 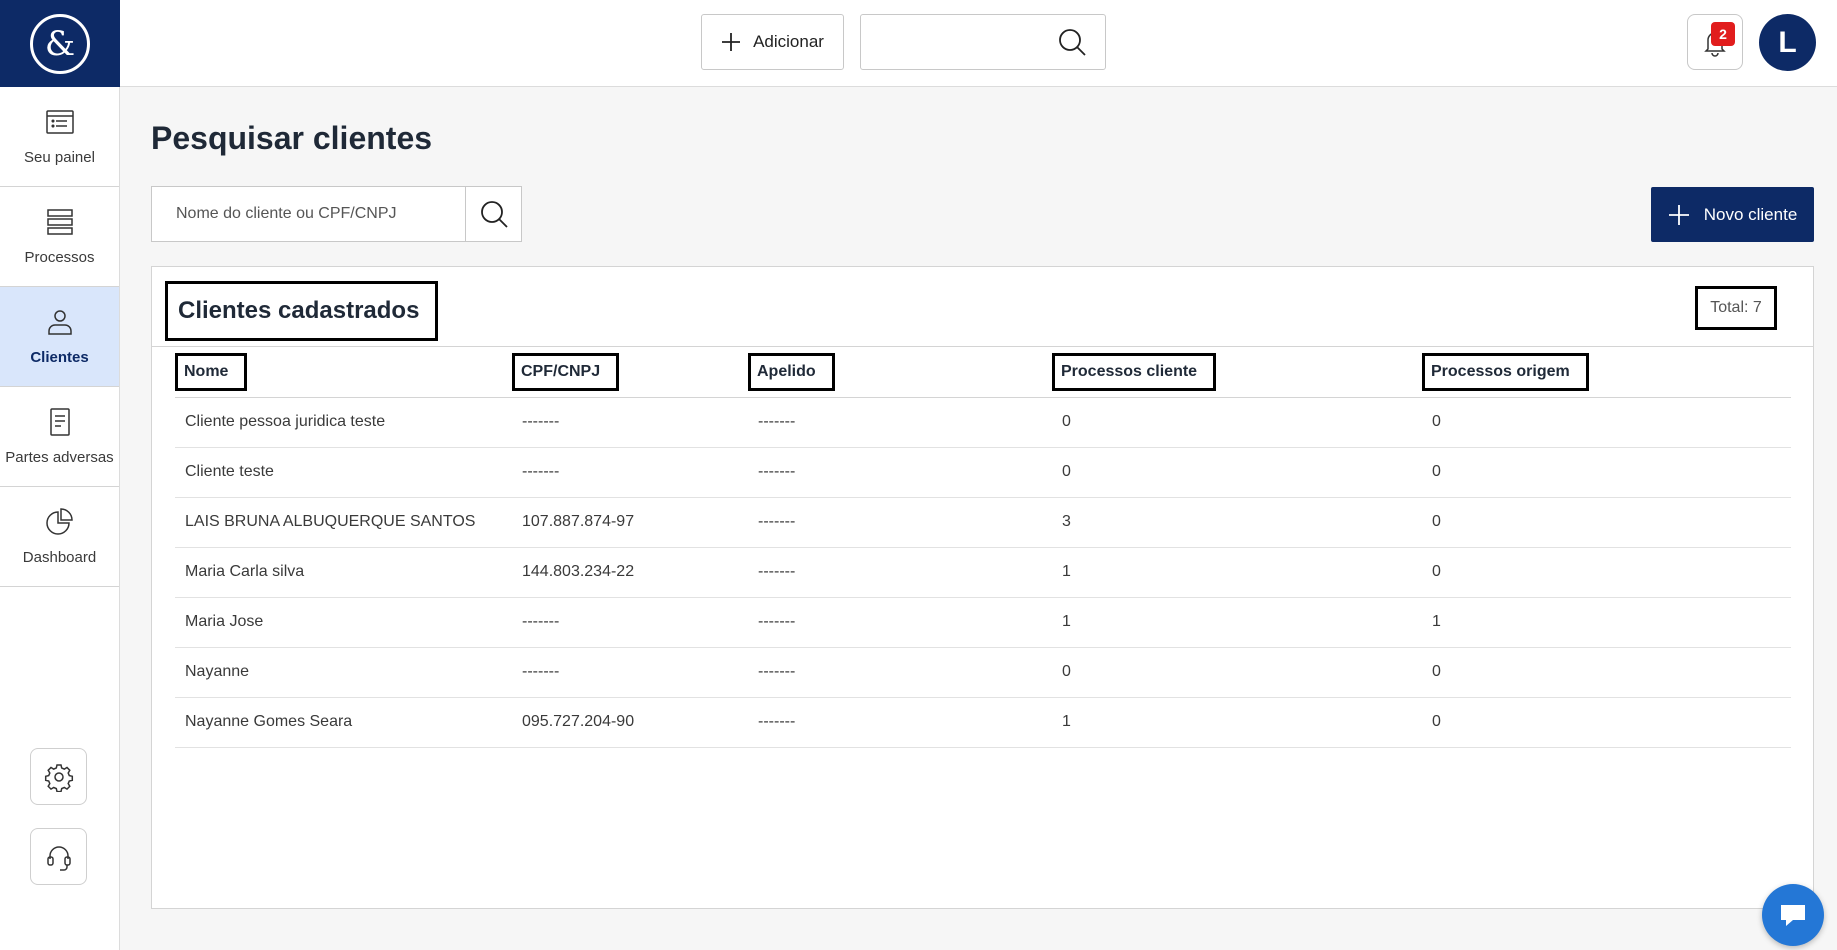 What do you see at coordinates (59, 137) in the screenshot?
I see `sidebar-item-seu-painel: Seu painel` at bounding box center [59, 137].